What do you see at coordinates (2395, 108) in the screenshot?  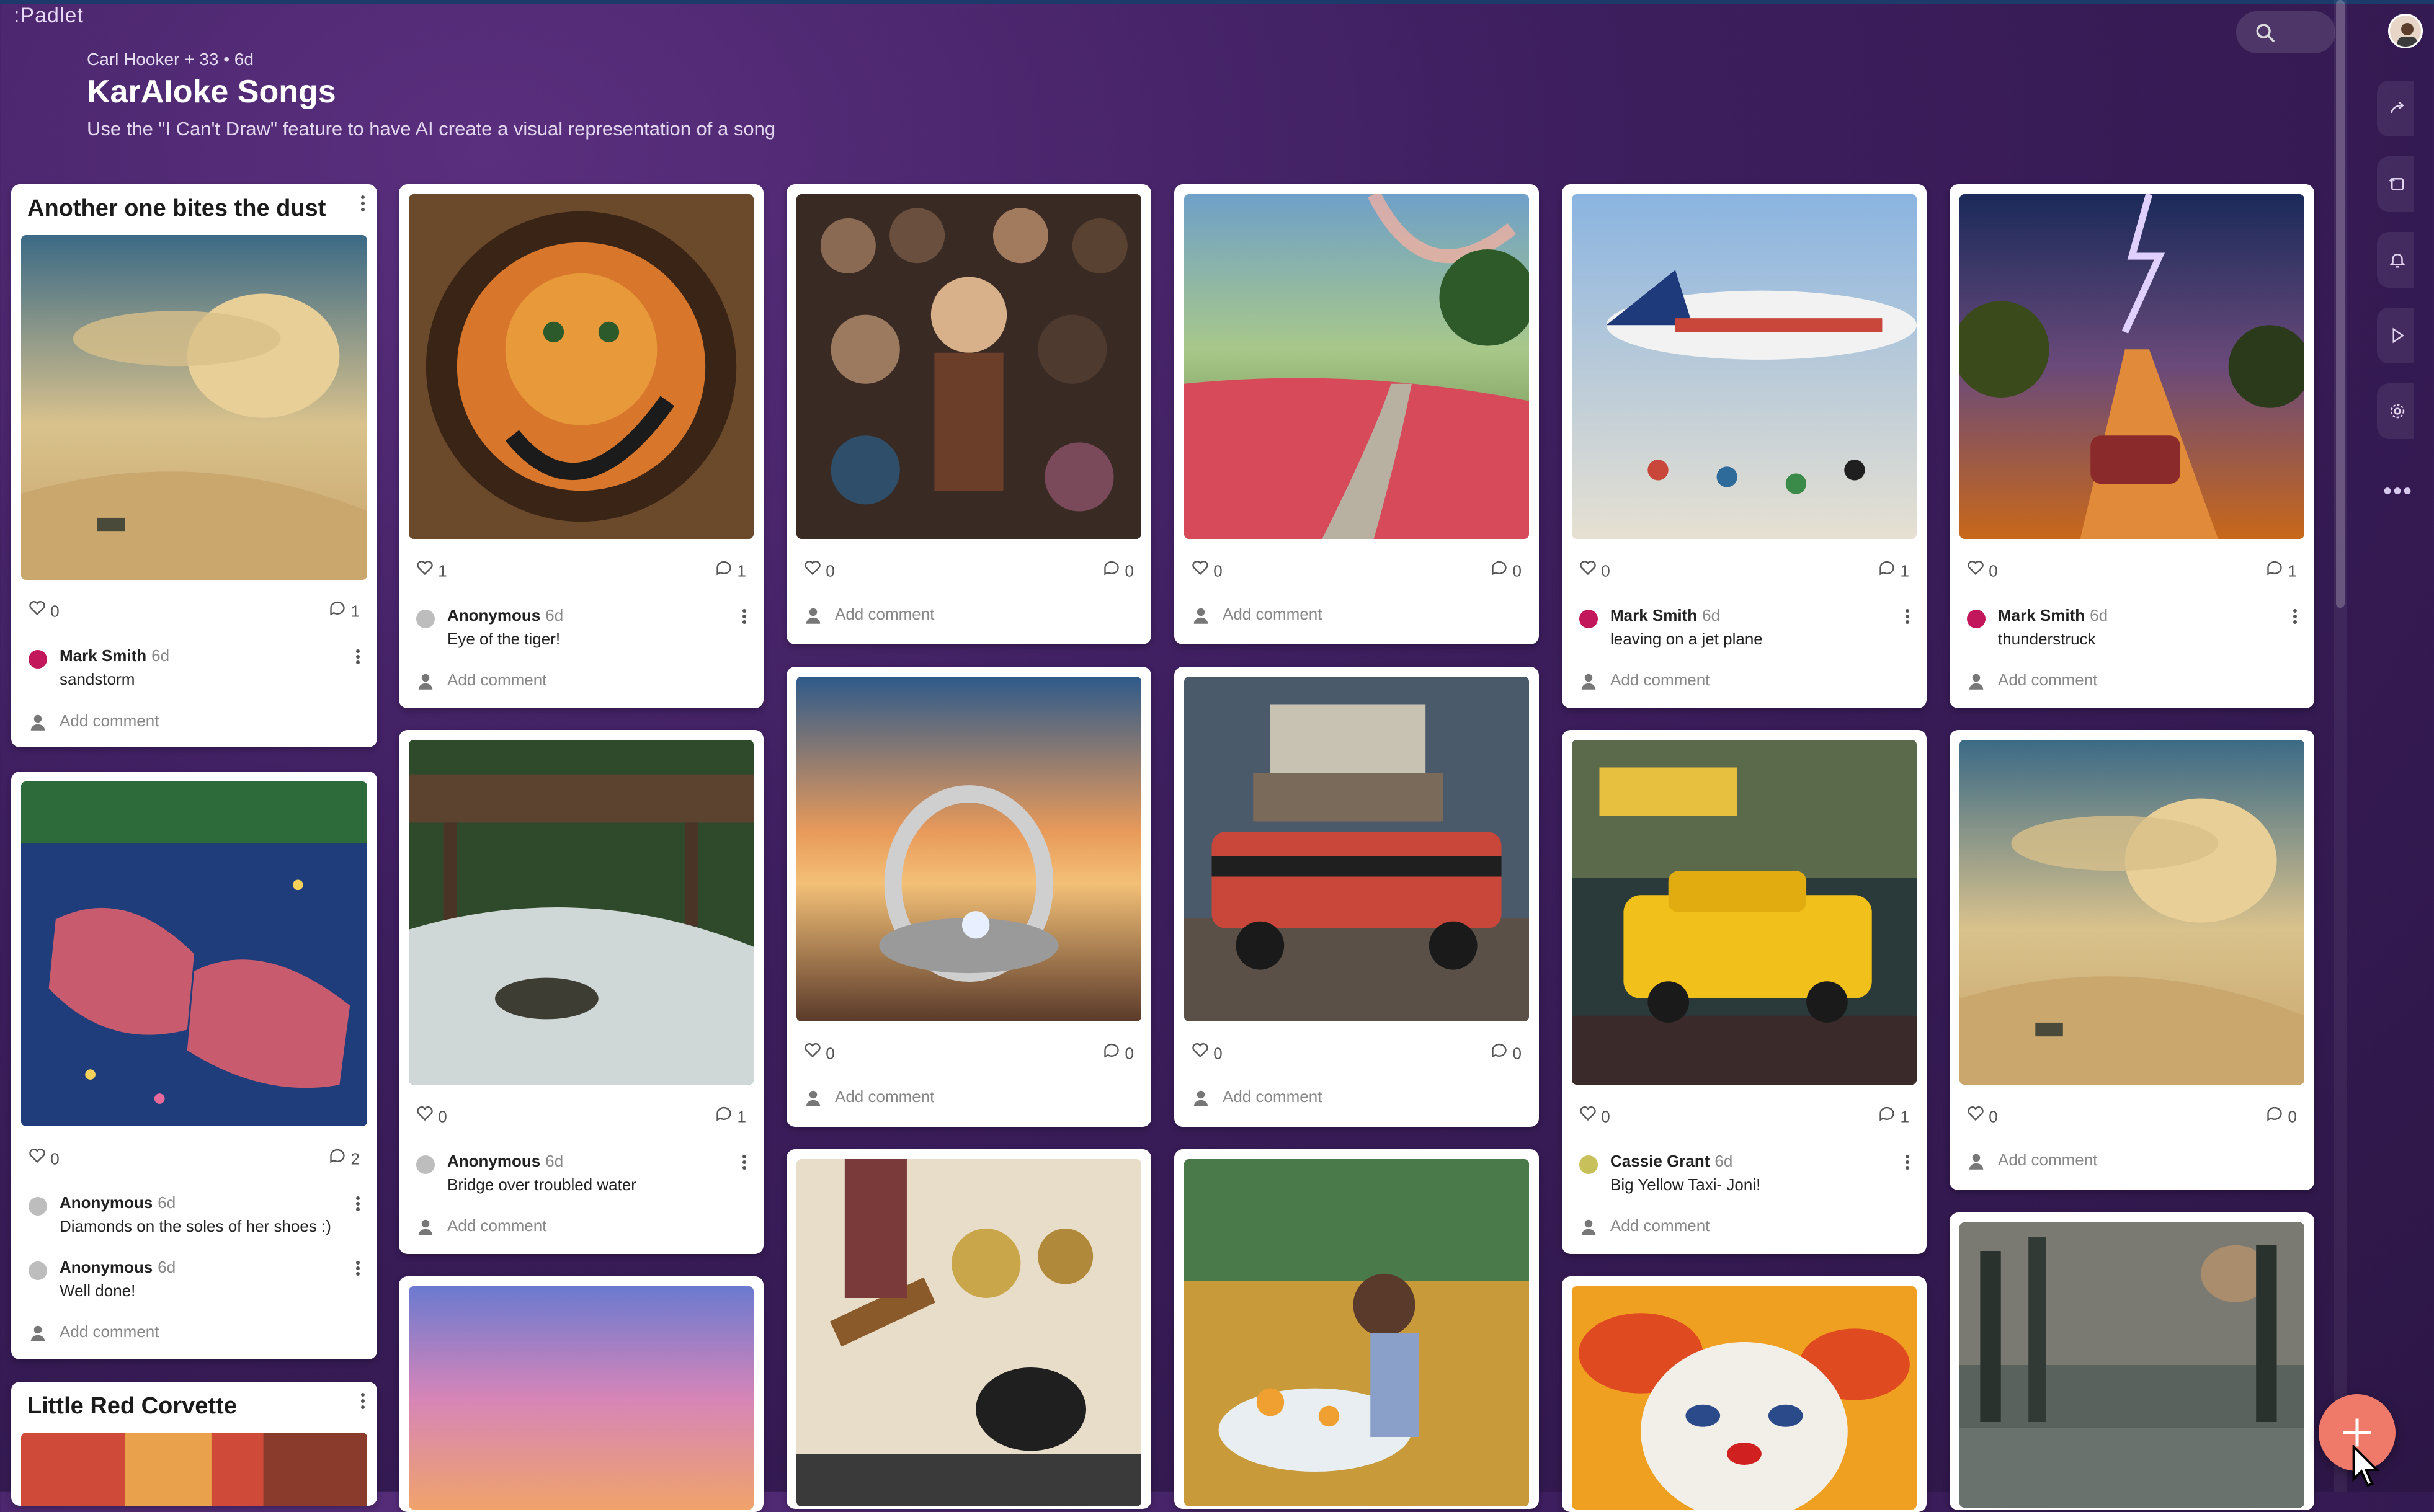 I see `share-button` at bounding box center [2395, 108].